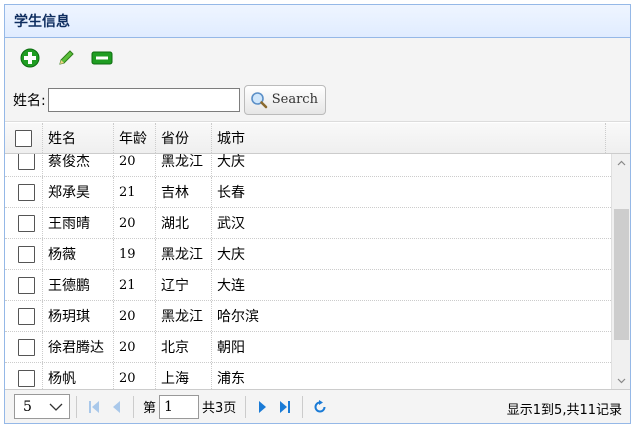 This screenshot has height=429, width=643. I want to click on cell-city: 大庆, so click(231, 162).